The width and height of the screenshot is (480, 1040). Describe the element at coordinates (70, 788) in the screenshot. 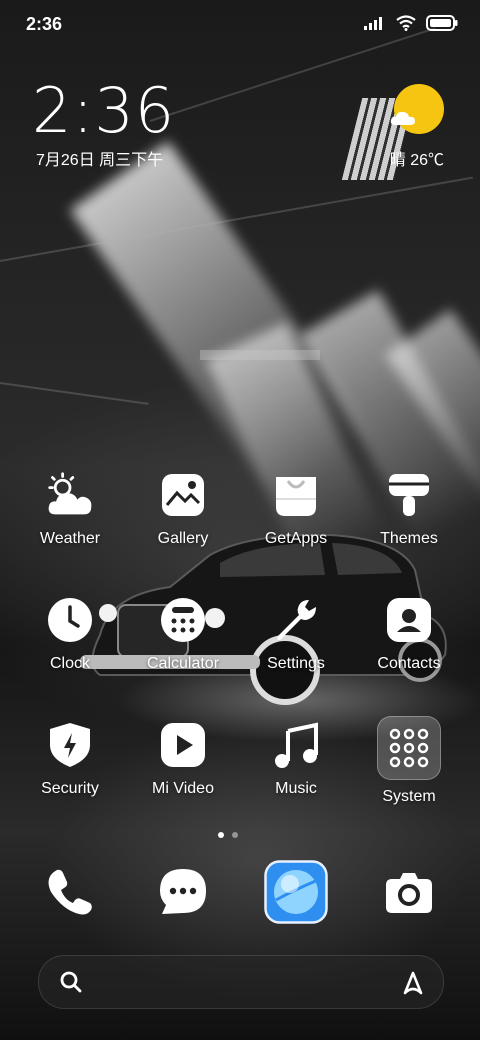

I see `app-label: Security` at that location.